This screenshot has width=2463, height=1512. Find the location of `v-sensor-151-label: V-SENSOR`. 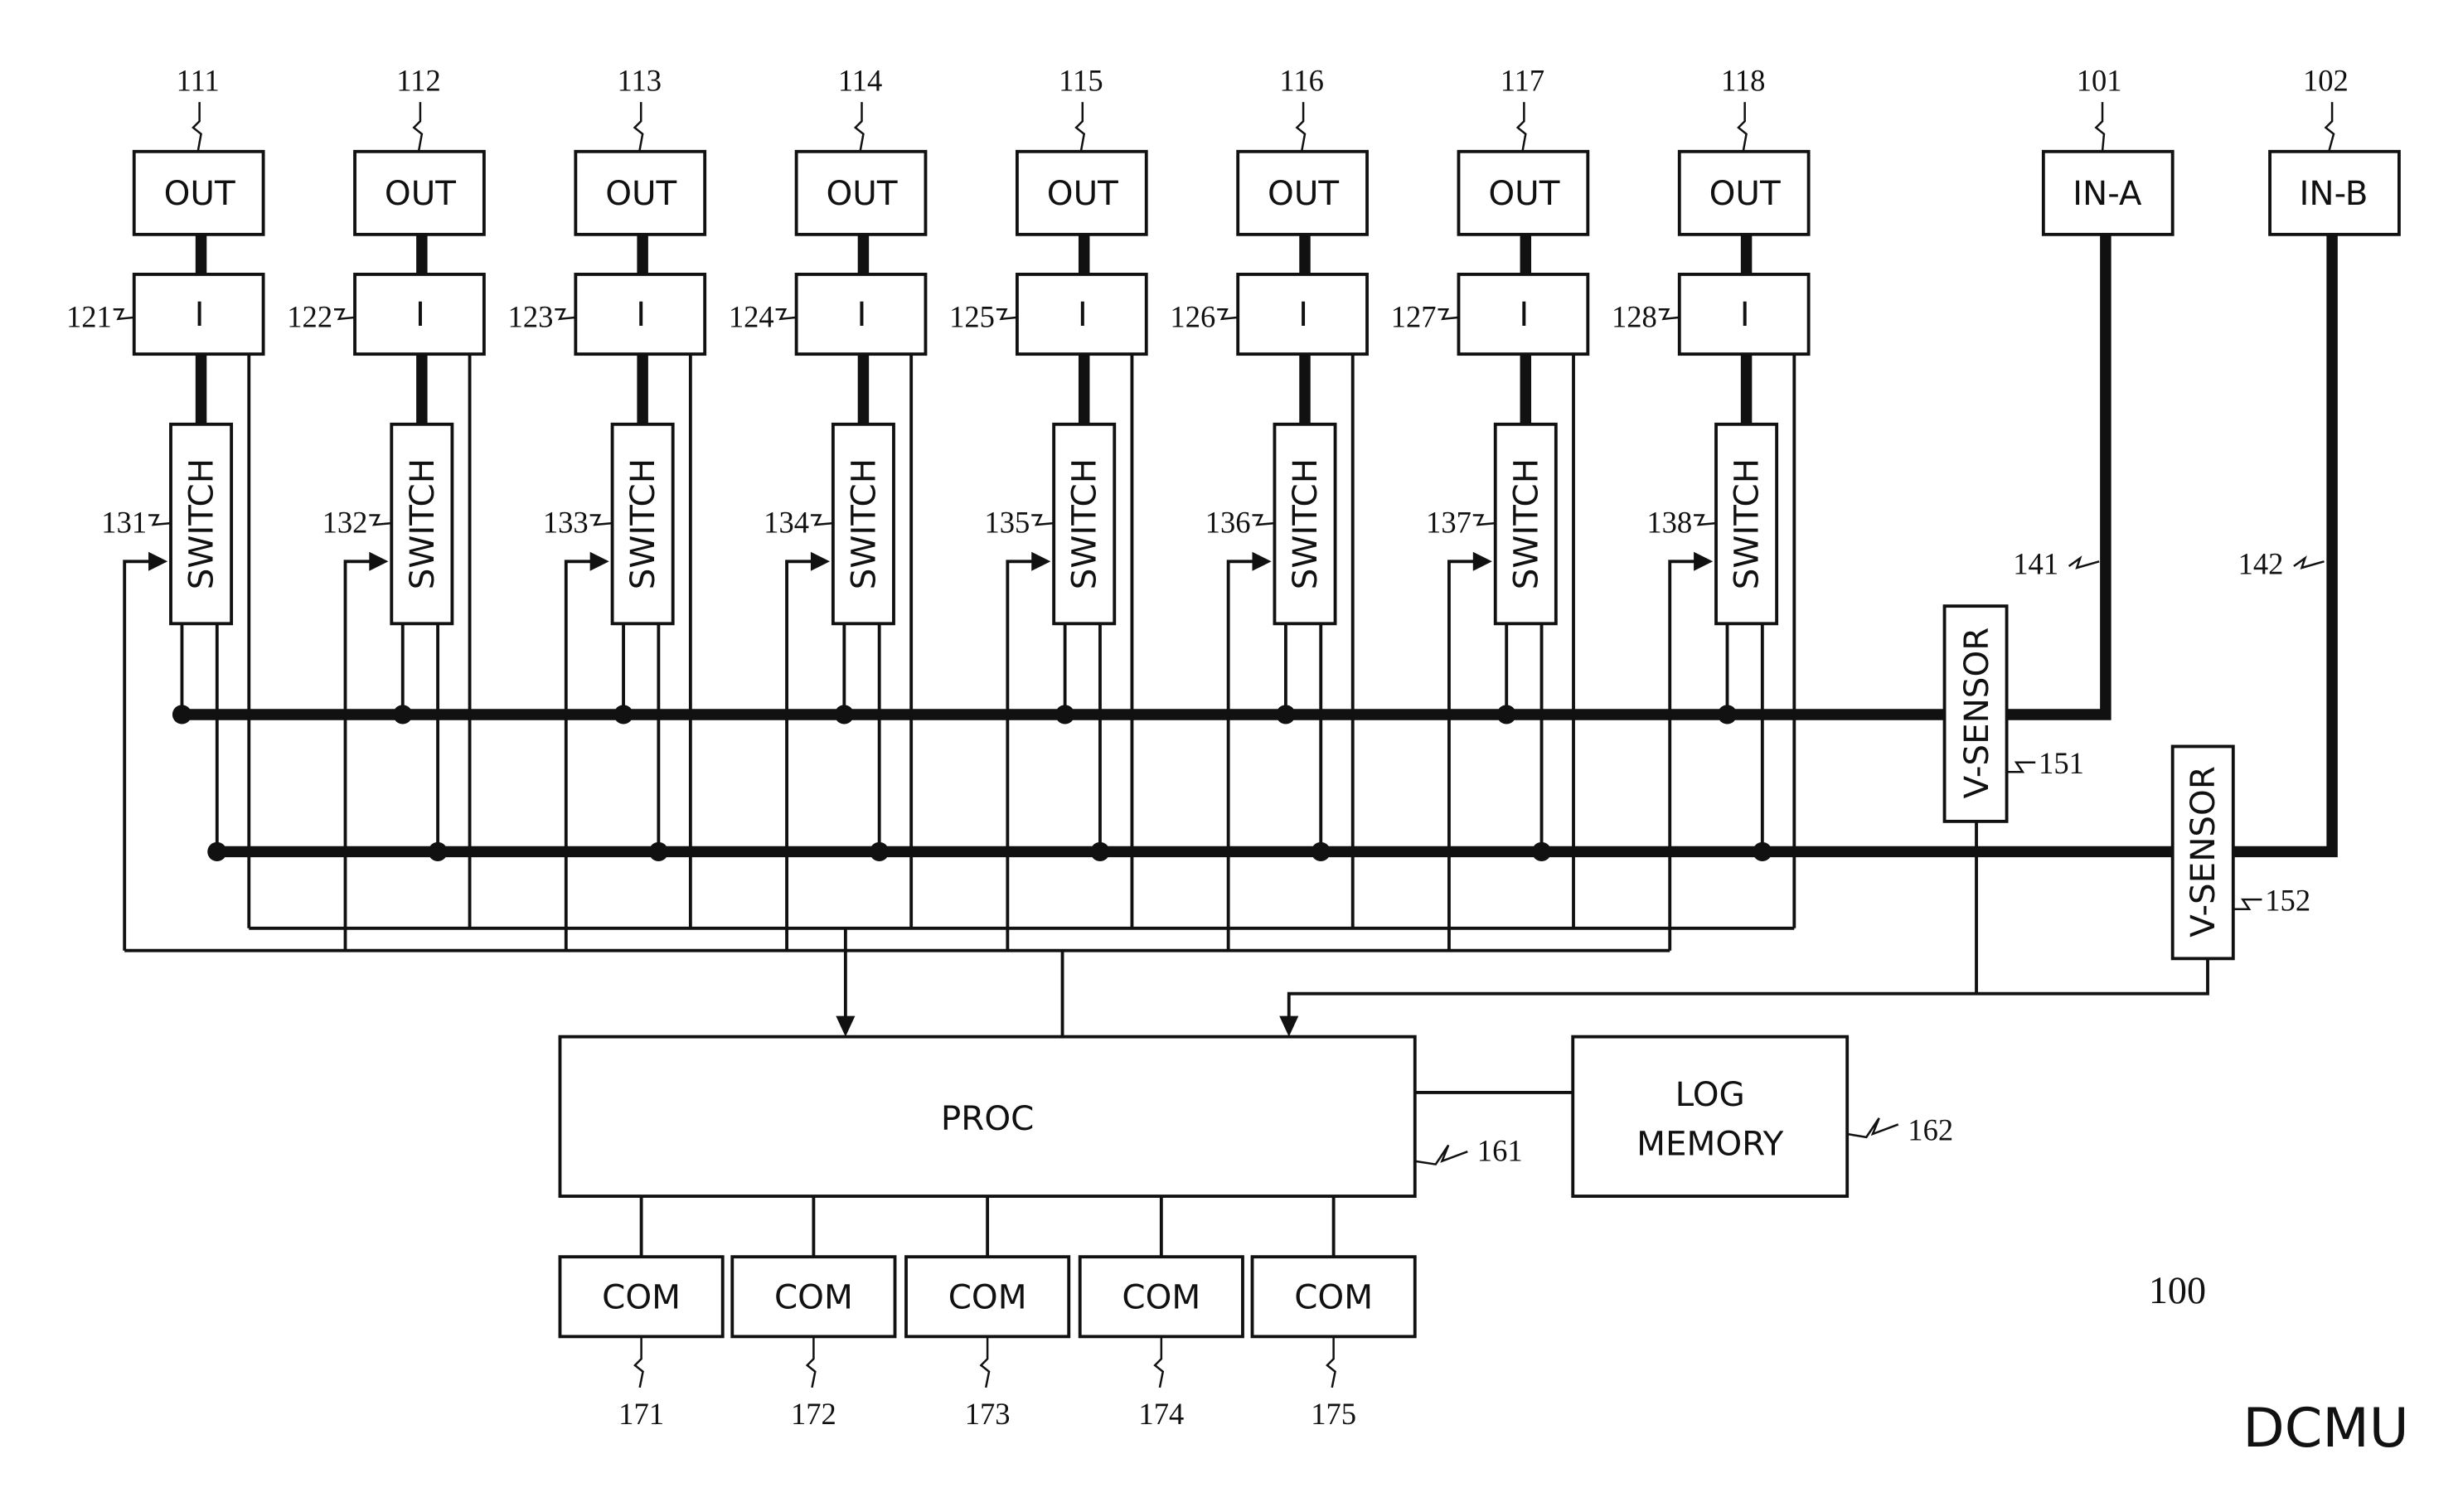

v-sensor-151-label: V-SENSOR is located at coordinates (1976, 713).